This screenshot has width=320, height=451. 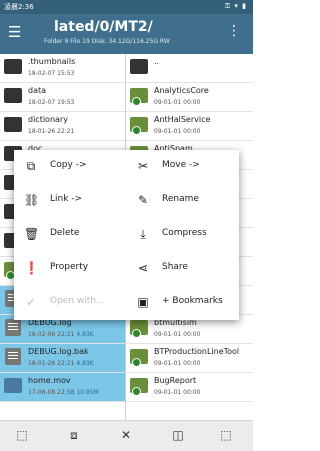 I want to click on file-date: 18-02-06 22:21, so click(x=51, y=334).